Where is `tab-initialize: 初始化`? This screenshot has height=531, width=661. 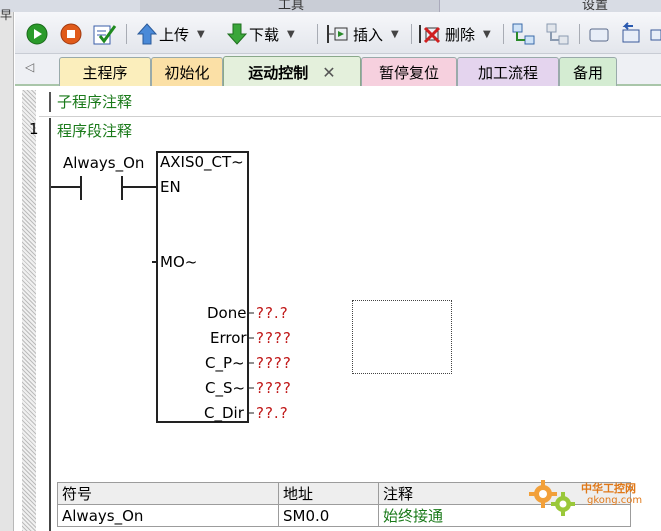
tab-initialize: 初始化 is located at coordinates (187, 71).